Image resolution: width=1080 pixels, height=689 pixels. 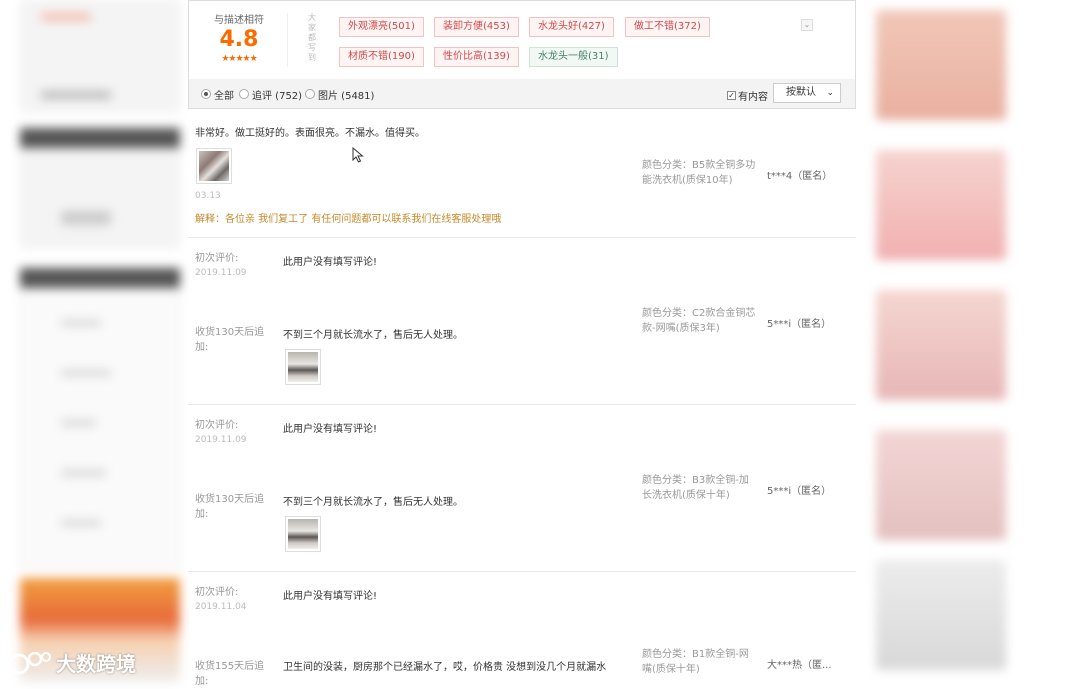 I want to click on sidebar-block, so click(x=100, y=198).